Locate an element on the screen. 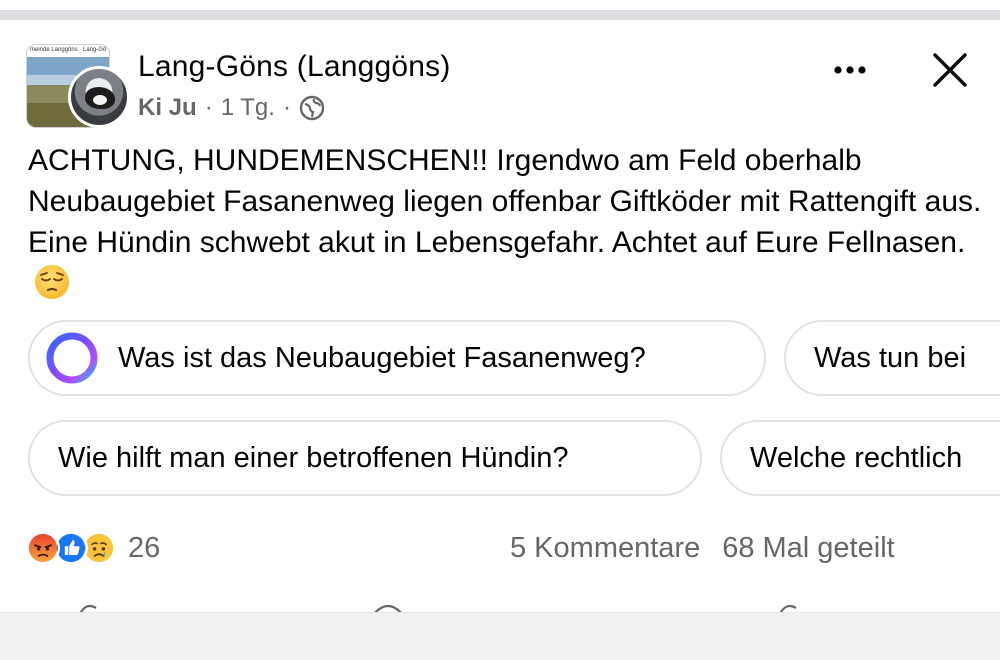  suggestion-label: Wie hilft man einer betroffenen Hündin? is located at coordinates (313, 457).